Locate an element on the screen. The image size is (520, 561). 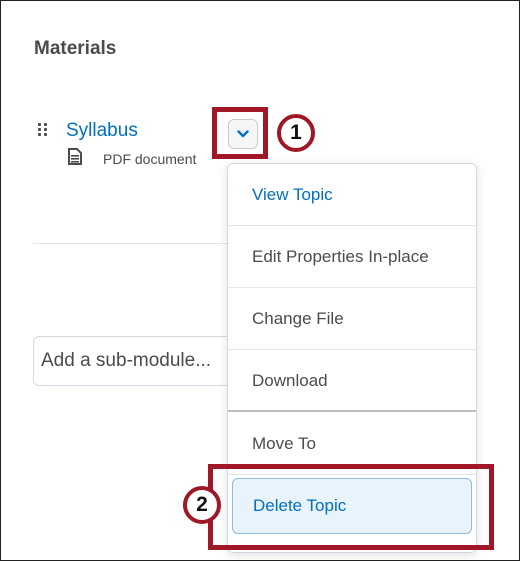
topic-title-link: Syllabus is located at coordinates (102, 131).